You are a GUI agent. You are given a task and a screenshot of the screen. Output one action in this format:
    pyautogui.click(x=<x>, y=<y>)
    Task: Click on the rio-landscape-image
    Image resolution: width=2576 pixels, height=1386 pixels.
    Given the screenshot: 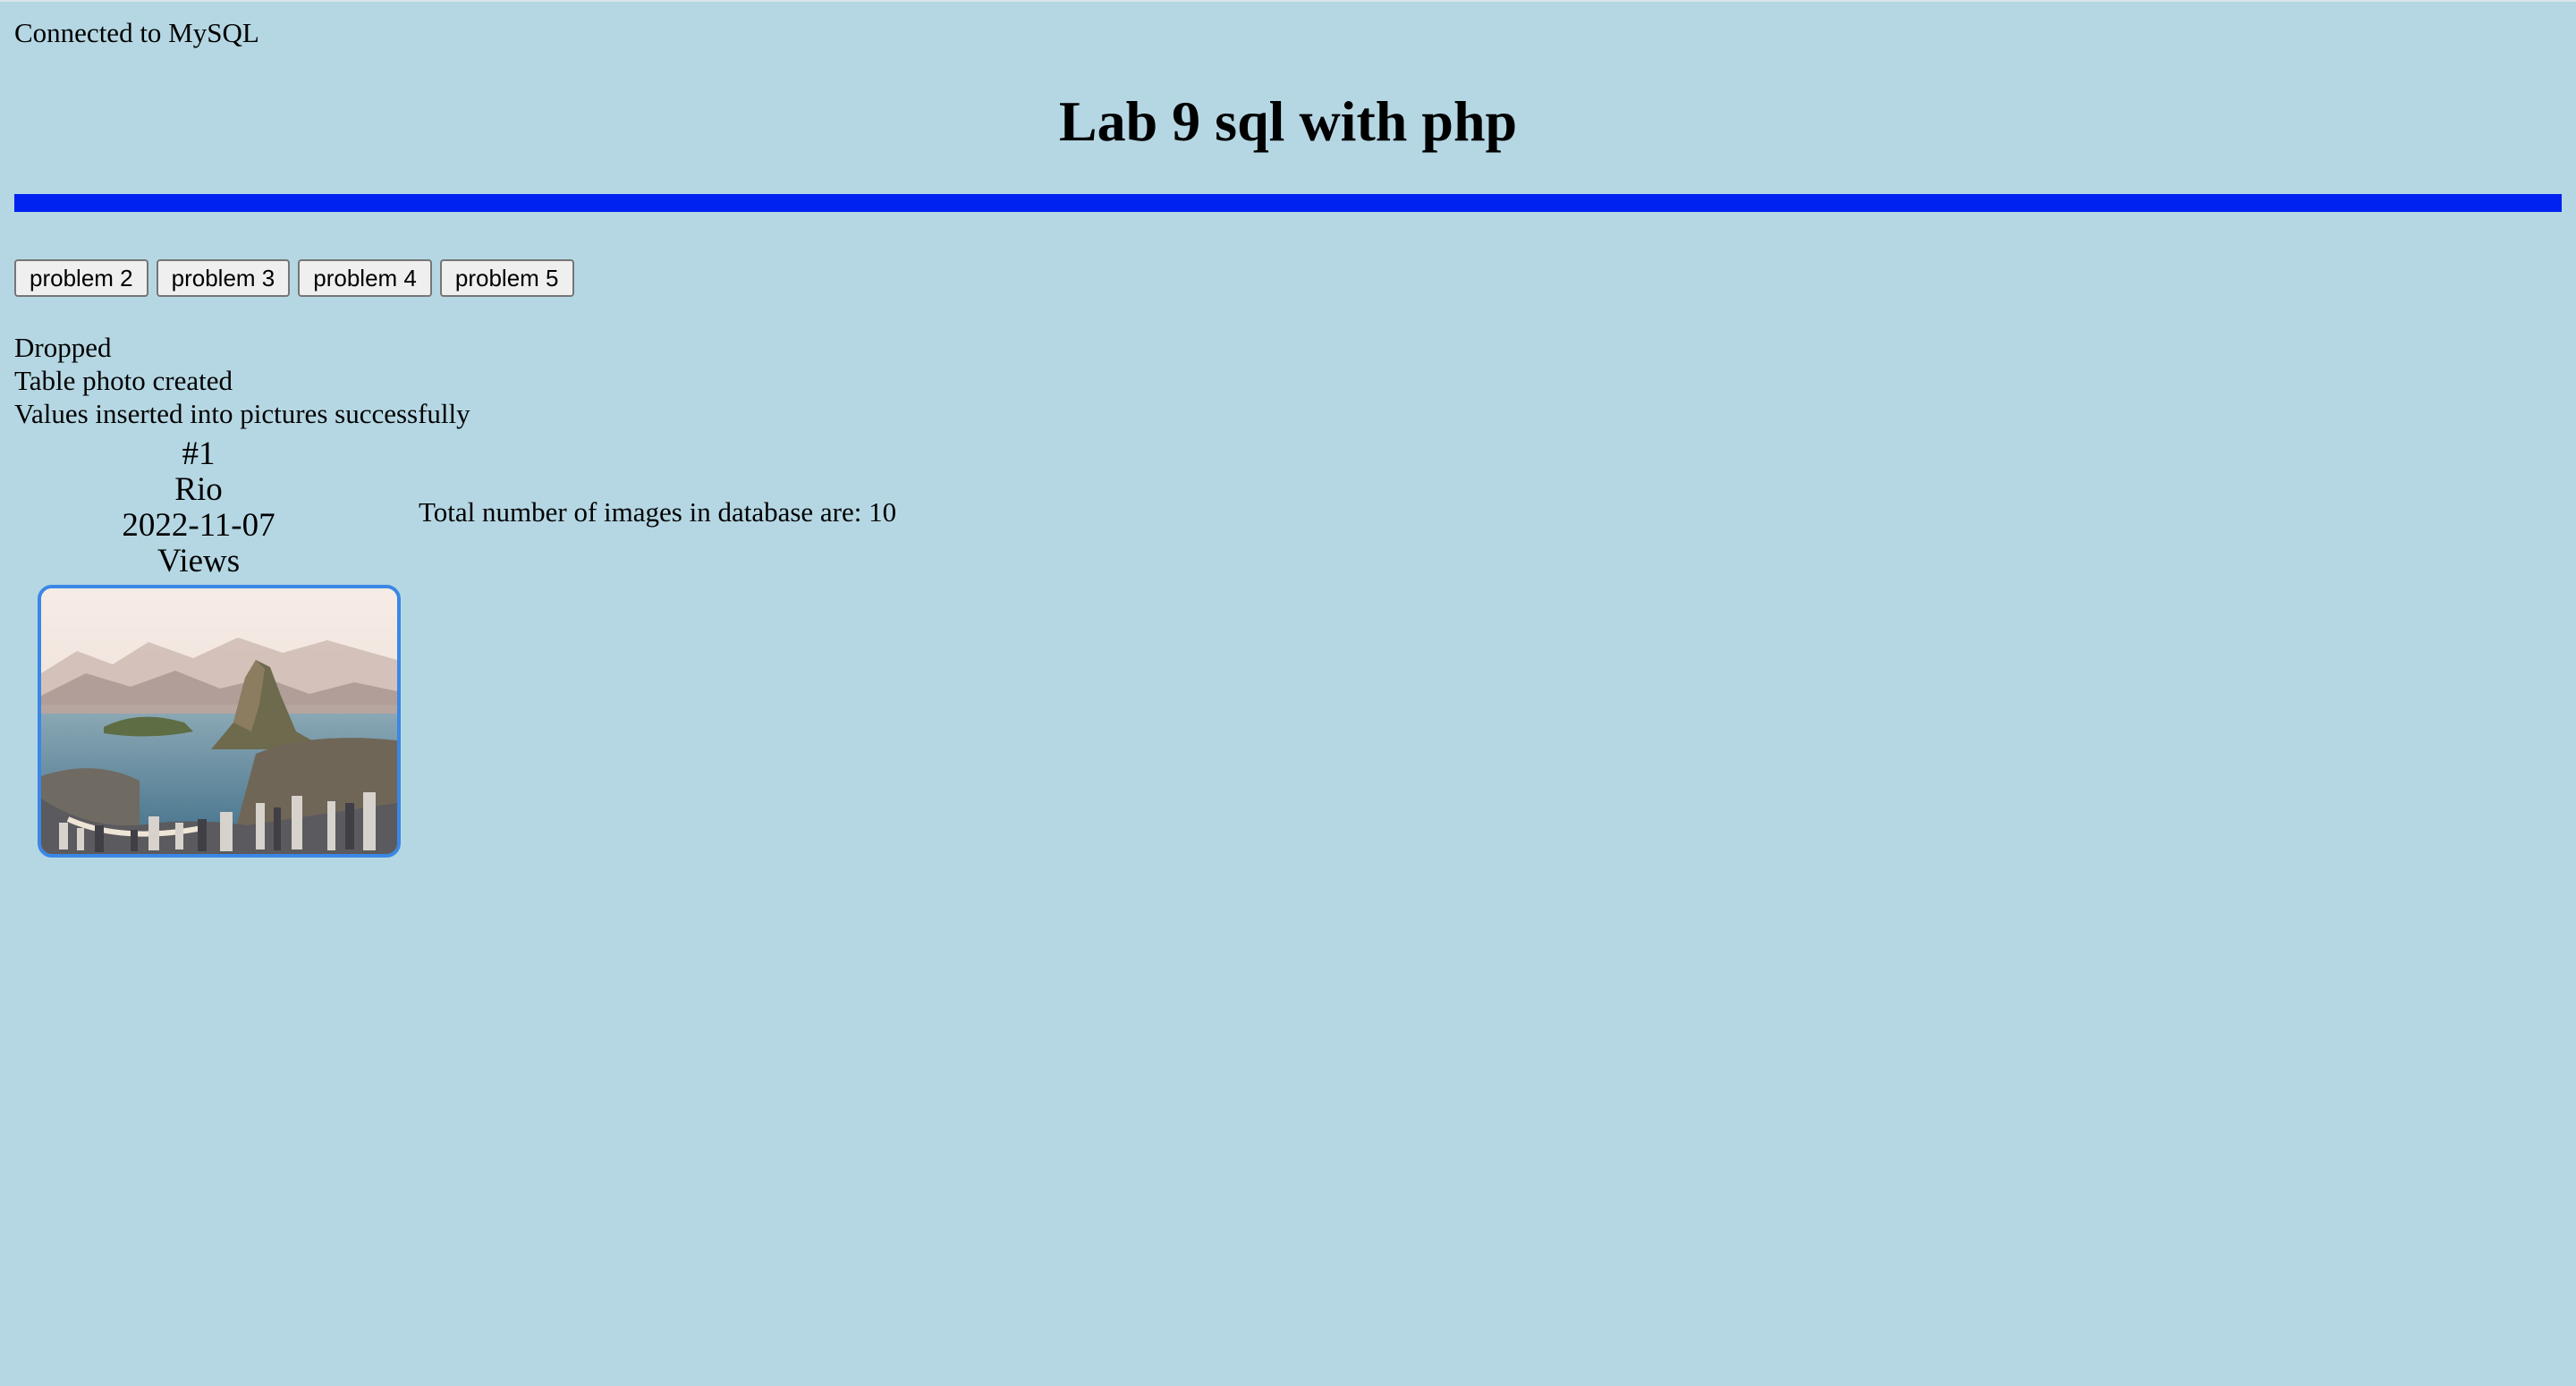 What is the action you would take?
    pyautogui.click(x=219, y=721)
    